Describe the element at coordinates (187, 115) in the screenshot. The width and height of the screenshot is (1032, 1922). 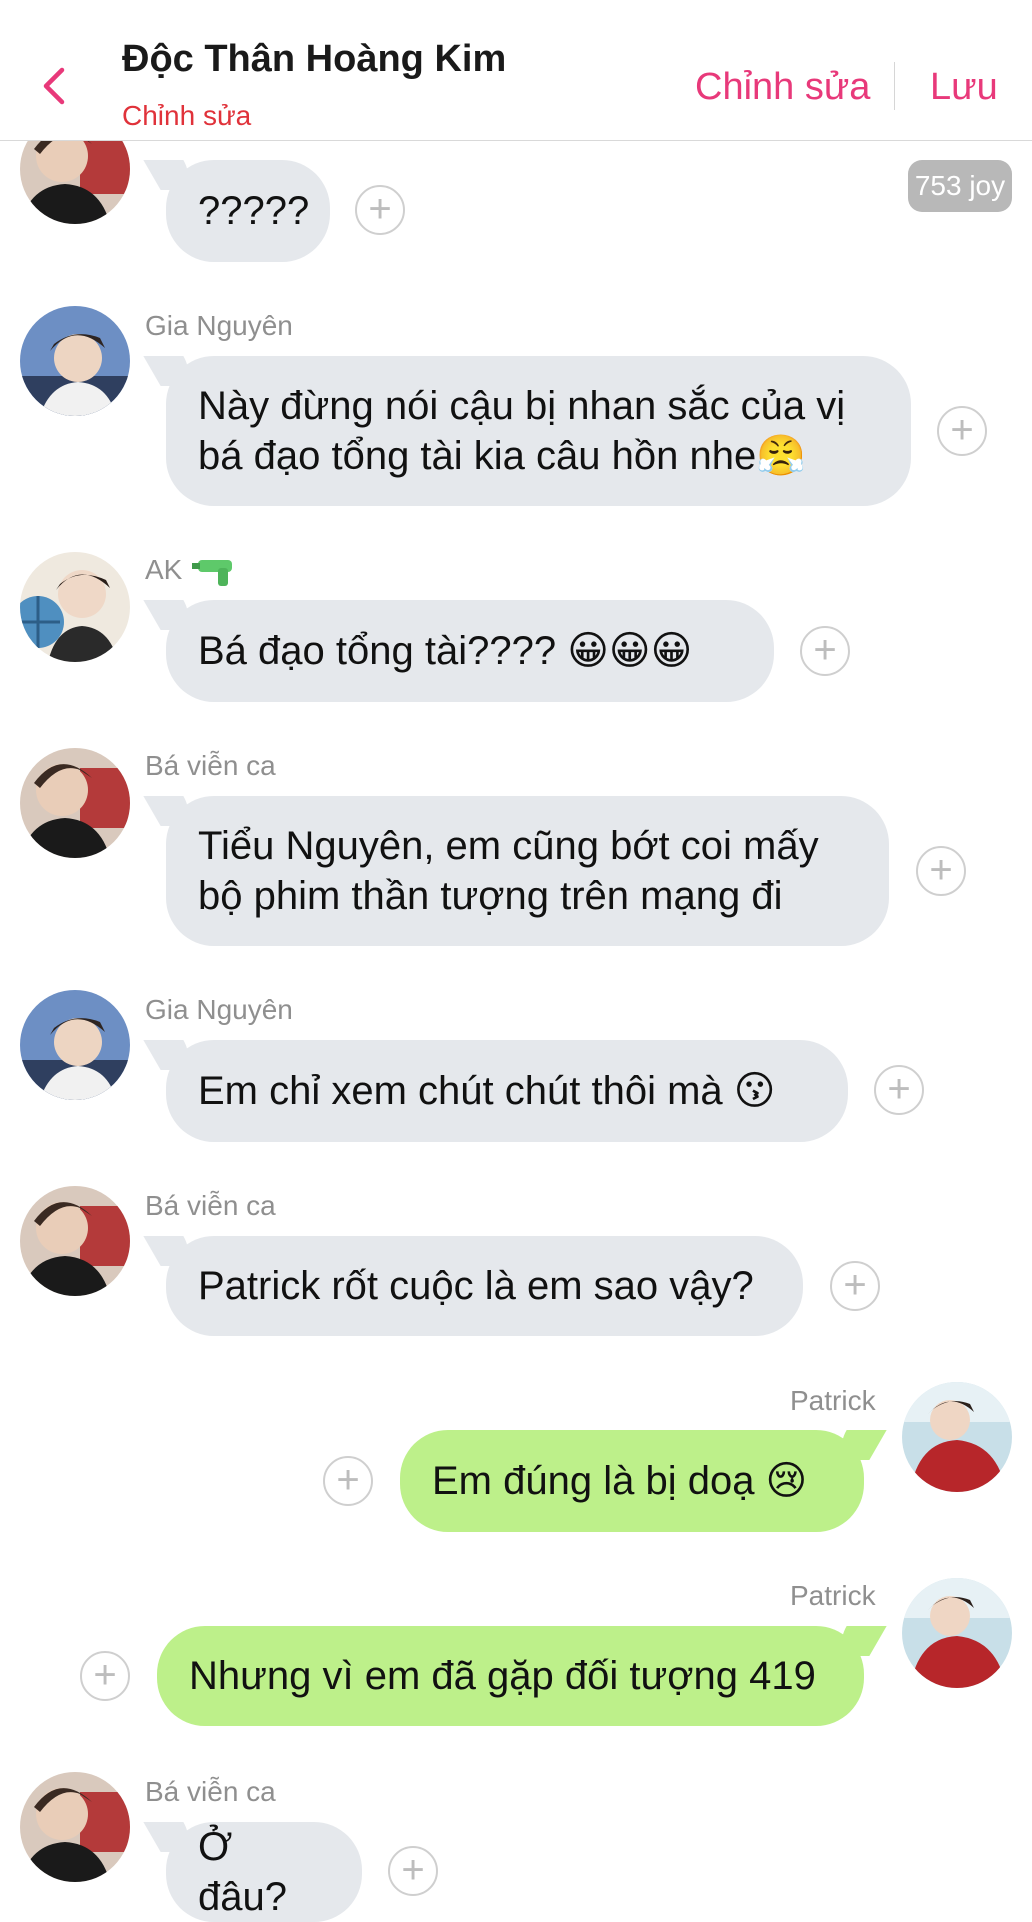
I see `chat-subtitle: Chỉnh sửa` at that location.